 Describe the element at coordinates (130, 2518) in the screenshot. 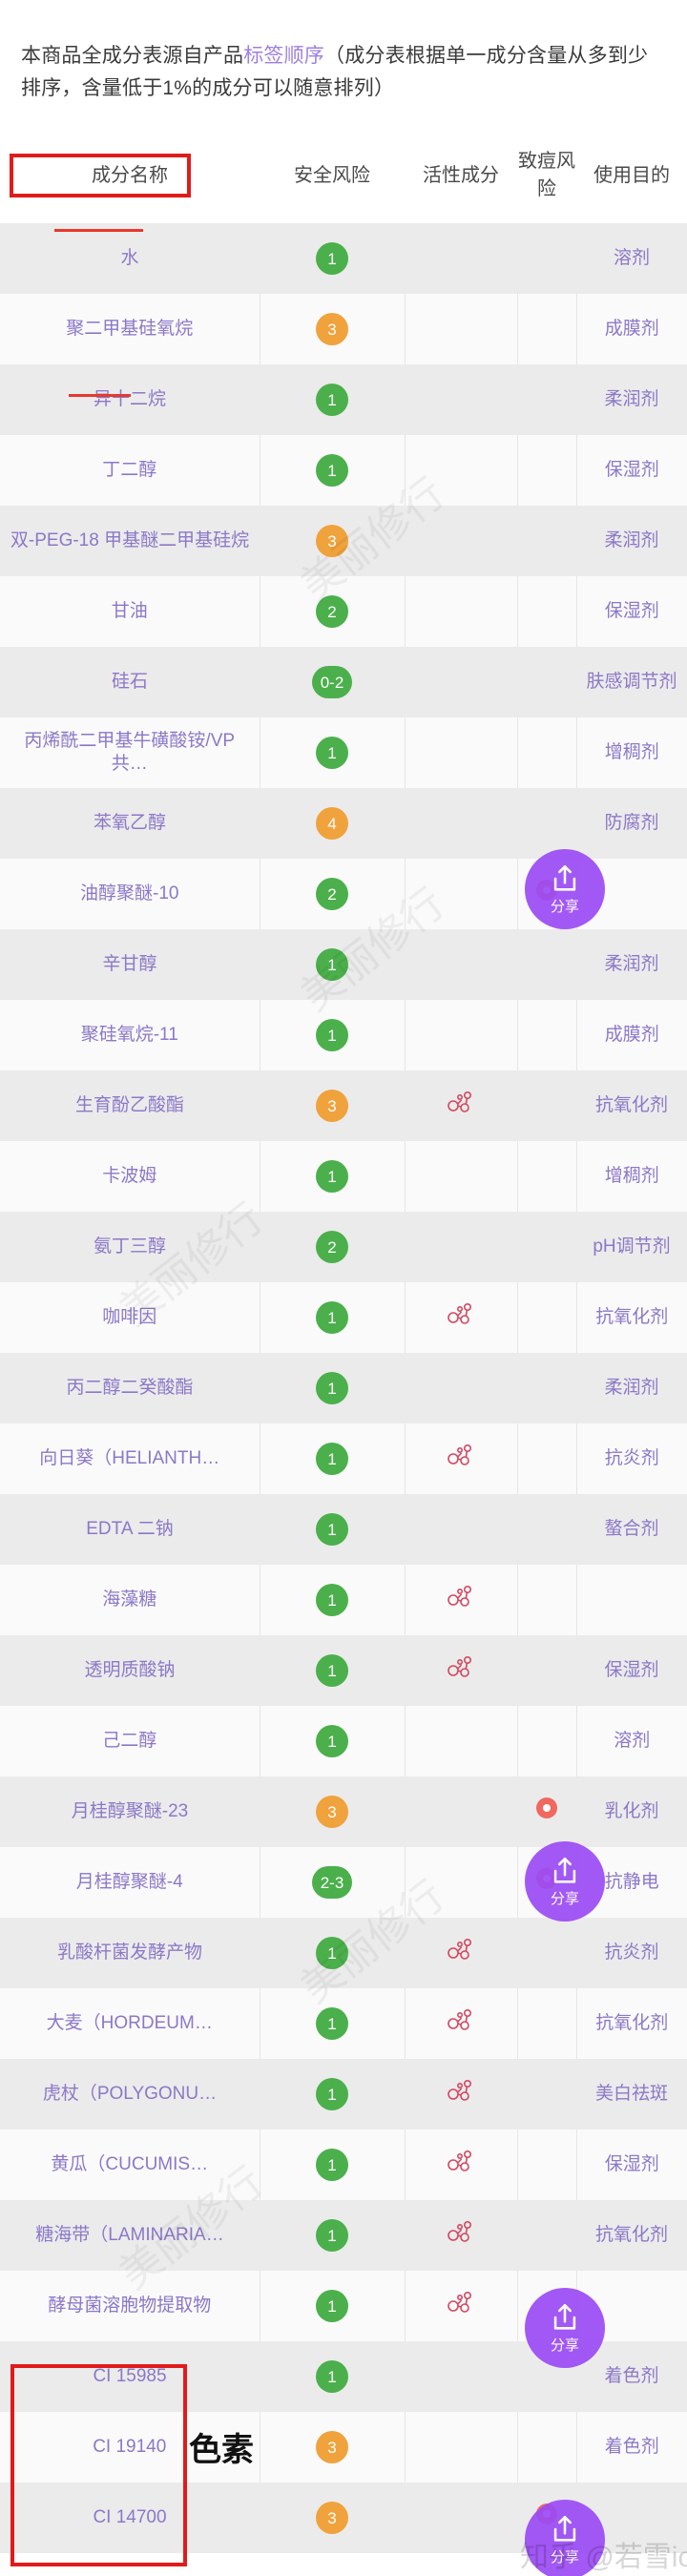

I see `ingredient-name: CI 14700` at that location.